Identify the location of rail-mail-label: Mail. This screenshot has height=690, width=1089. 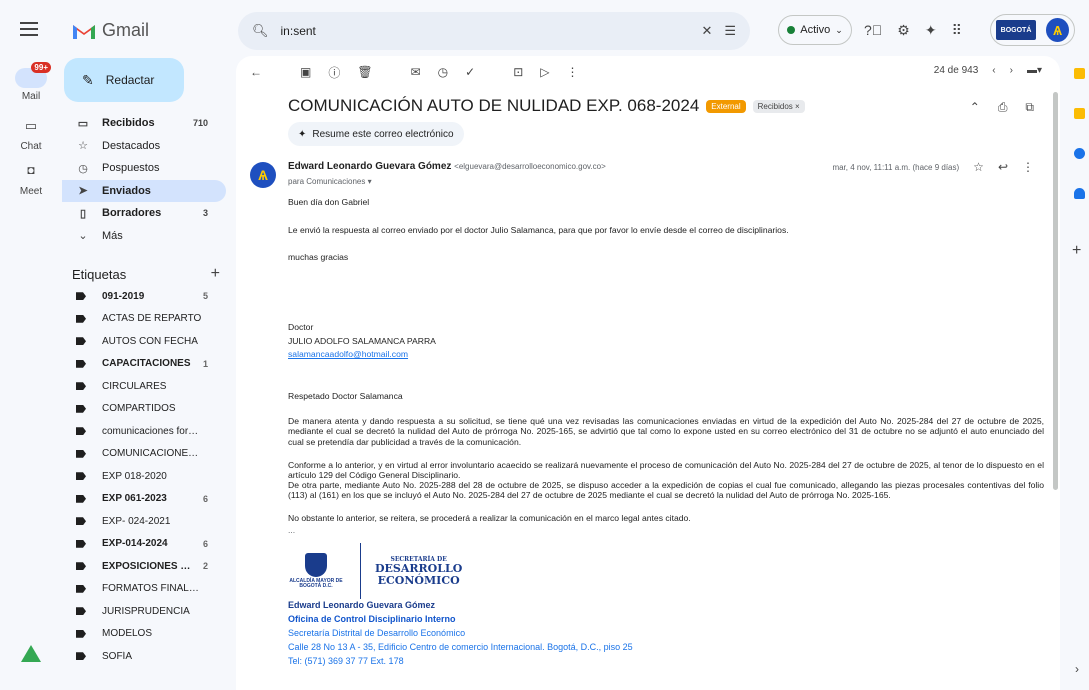
(31, 96).